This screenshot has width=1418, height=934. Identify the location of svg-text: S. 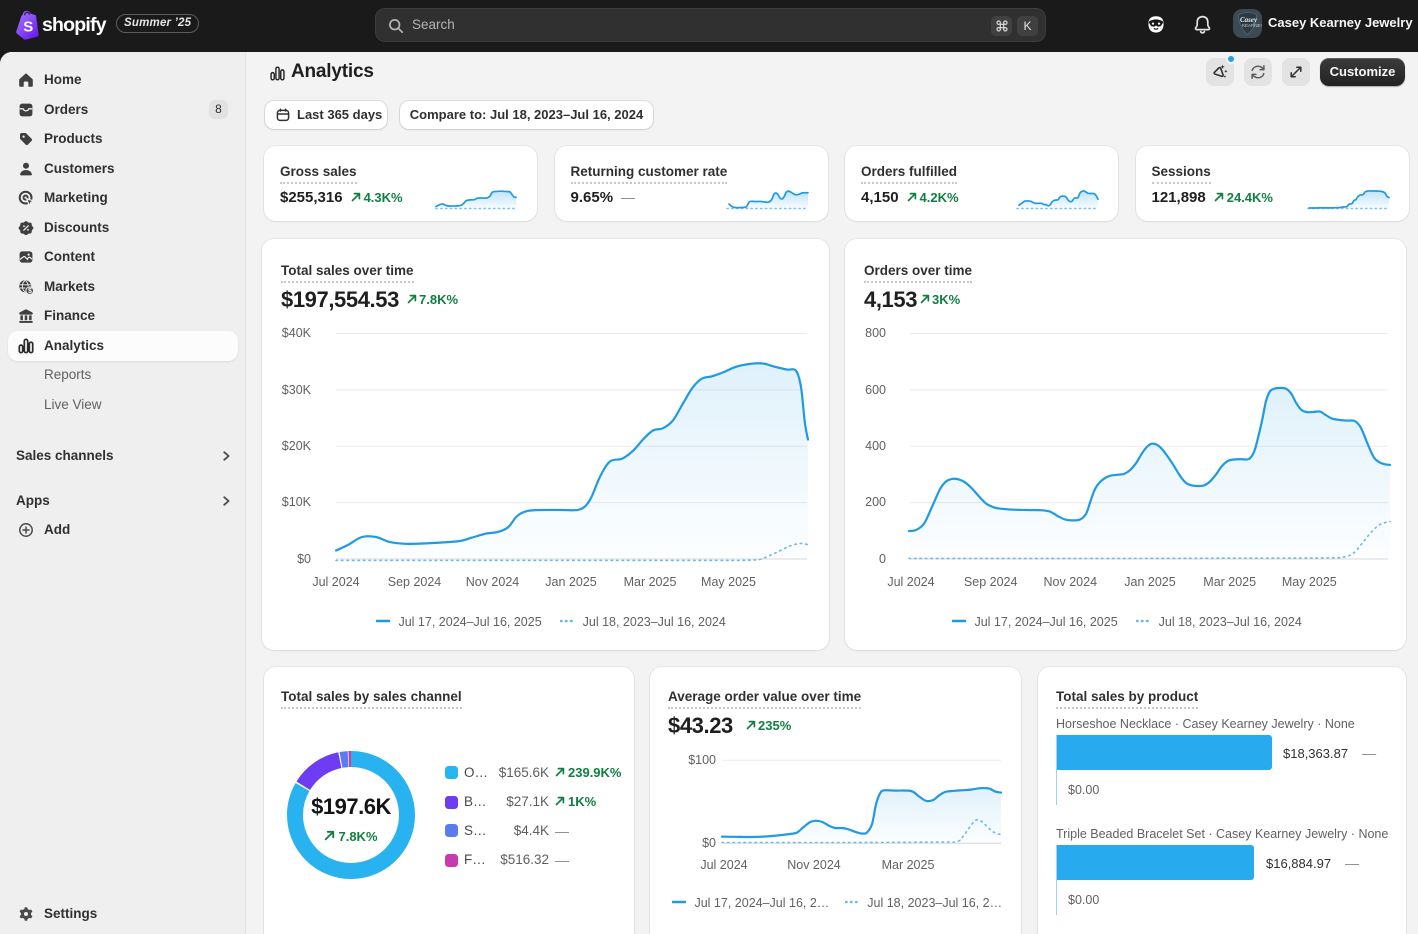
(28, 27).